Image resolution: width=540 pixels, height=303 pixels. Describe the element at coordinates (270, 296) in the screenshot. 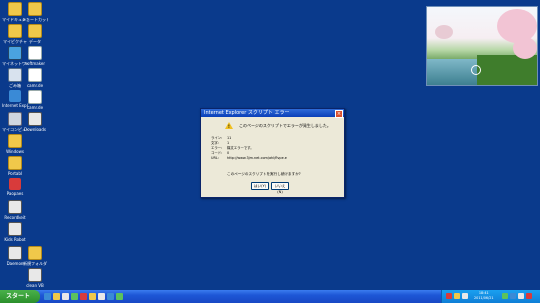

I see `taskbar: スタート 18:41 2011/06/21` at that location.